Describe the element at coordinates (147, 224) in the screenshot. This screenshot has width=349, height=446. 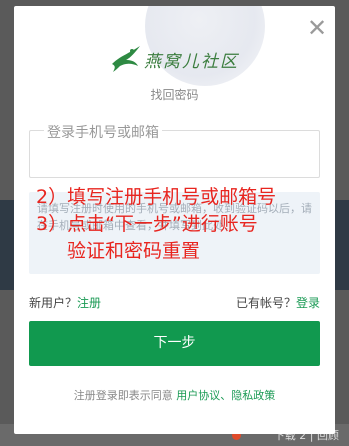
I see `annotation-line-2: 3）点击“下一步”进行账号` at that location.